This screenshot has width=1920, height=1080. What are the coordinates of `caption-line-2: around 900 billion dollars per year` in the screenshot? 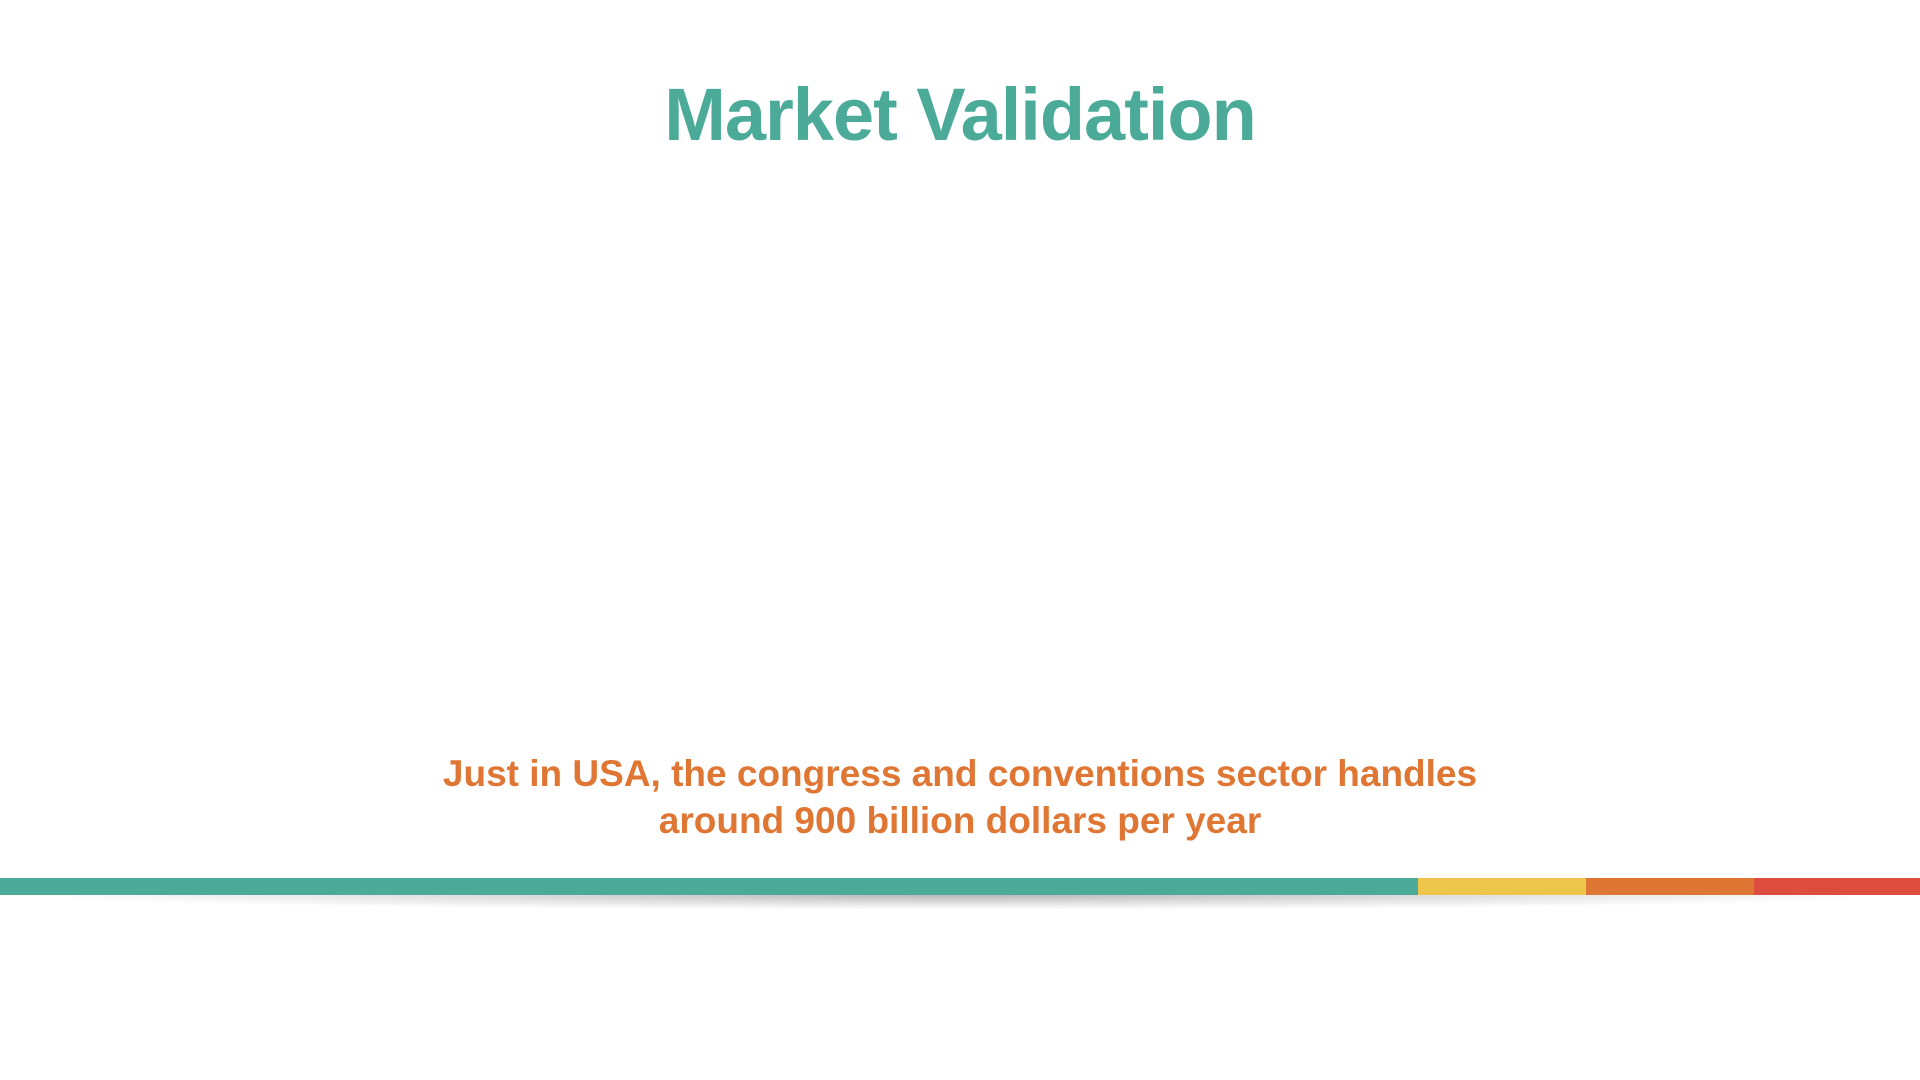 It's located at (960, 820).